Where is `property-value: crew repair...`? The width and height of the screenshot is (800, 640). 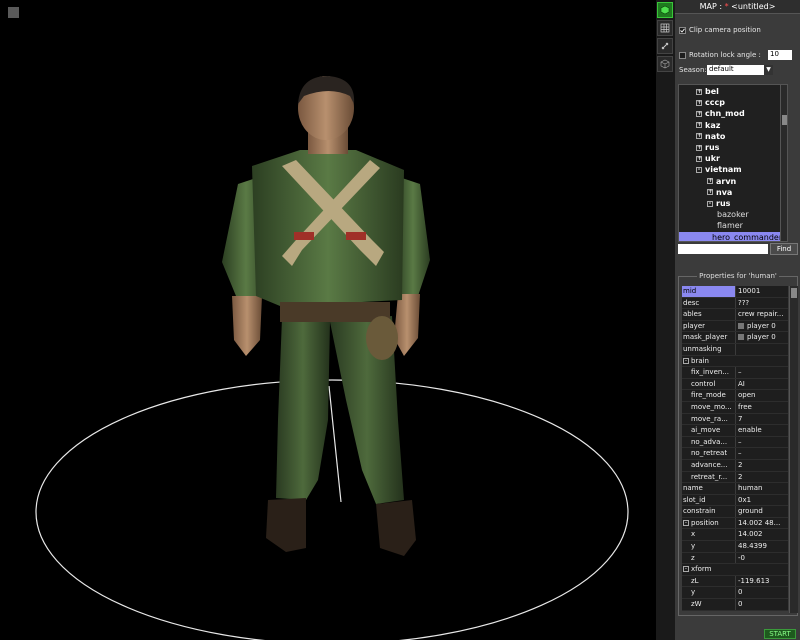
property-value: crew repair... is located at coordinates (762, 314).